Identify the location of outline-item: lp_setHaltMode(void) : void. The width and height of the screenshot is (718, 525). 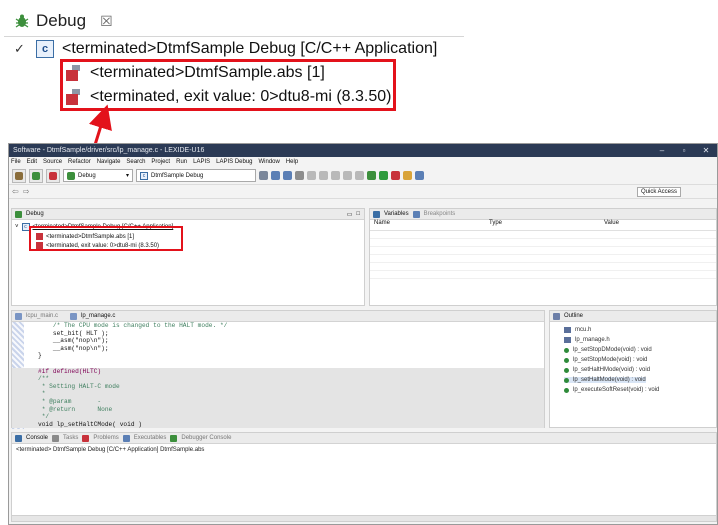
(605, 380).